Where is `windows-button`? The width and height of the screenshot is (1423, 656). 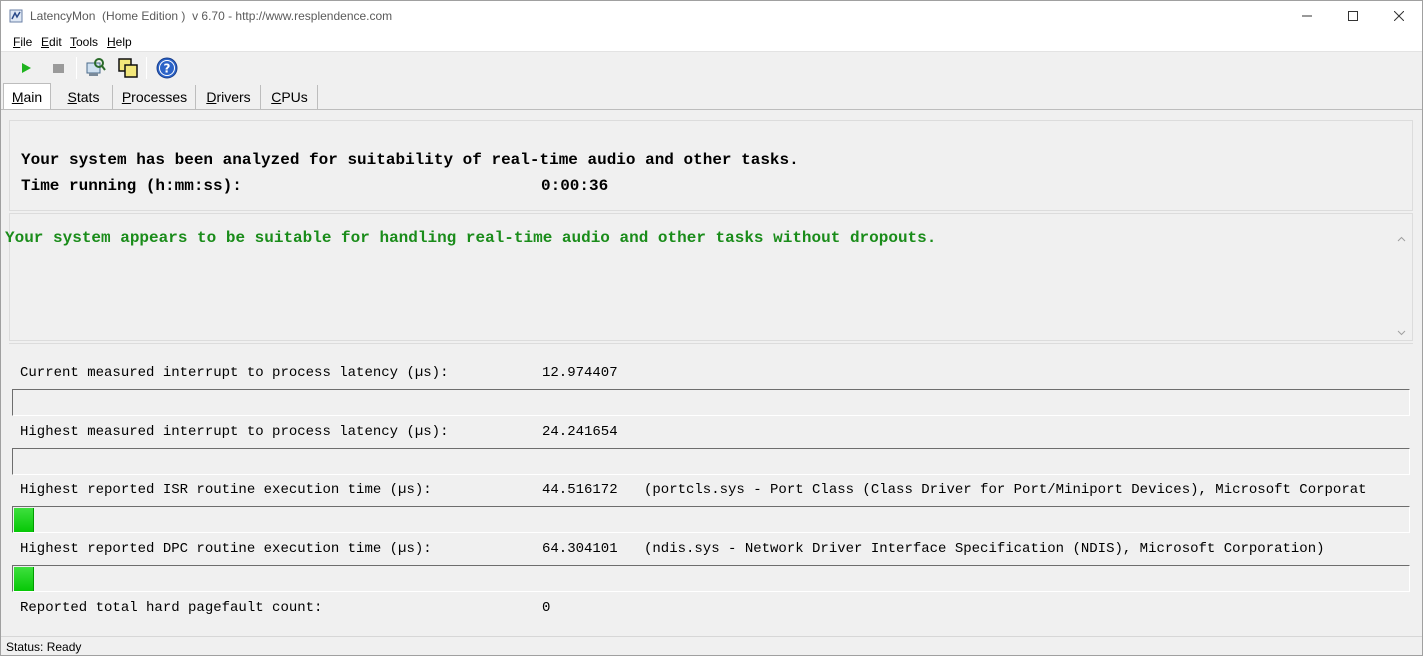
windows-button is located at coordinates (128, 68).